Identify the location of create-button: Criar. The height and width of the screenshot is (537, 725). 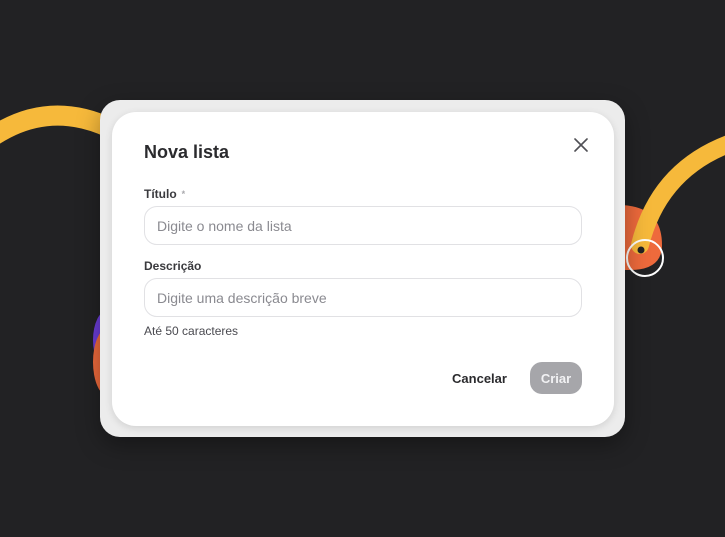
(556, 378).